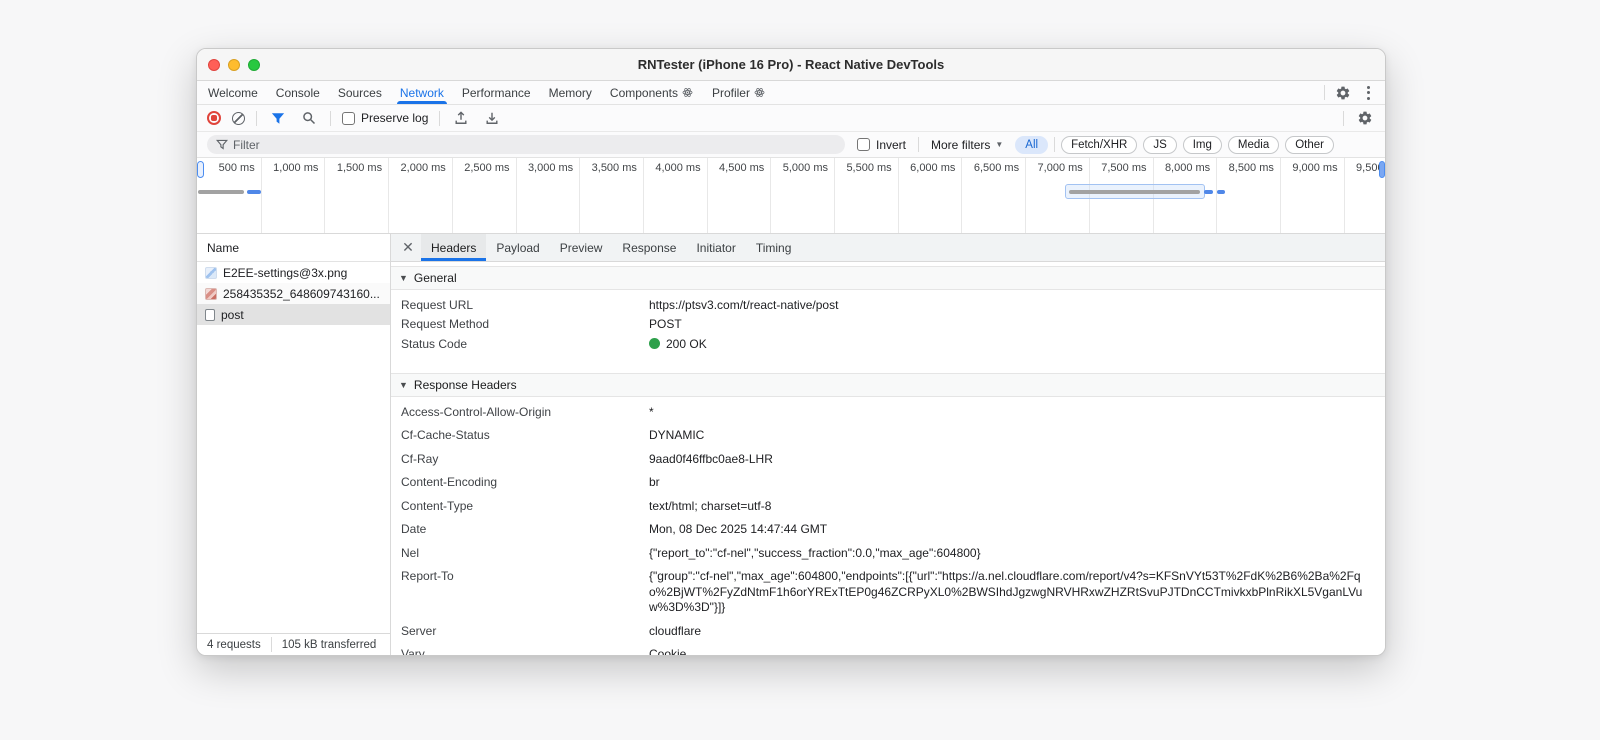 Image resolution: width=1600 pixels, height=740 pixels. What do you see at coordinates (200, 169) in the screenshot?
I see `overview-left-grip-handle` at bounding box center [200, 169].